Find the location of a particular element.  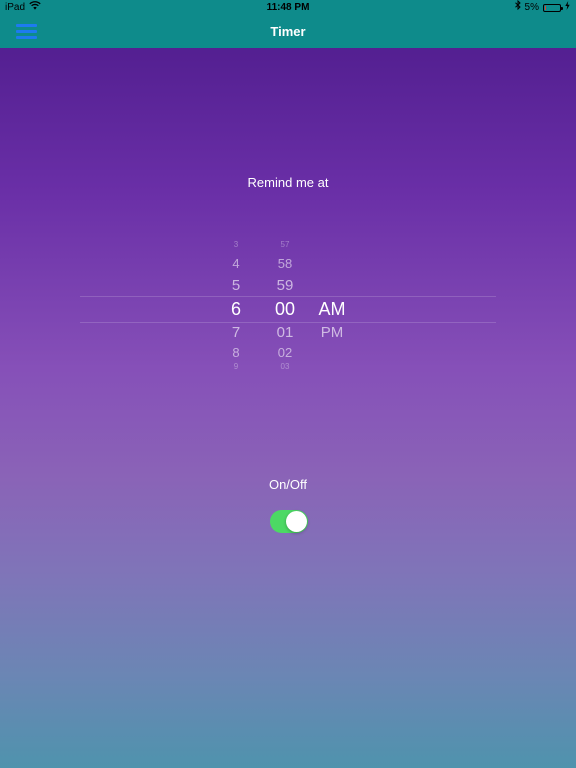

picker-item: 01 is located at coordinates (285, 332).